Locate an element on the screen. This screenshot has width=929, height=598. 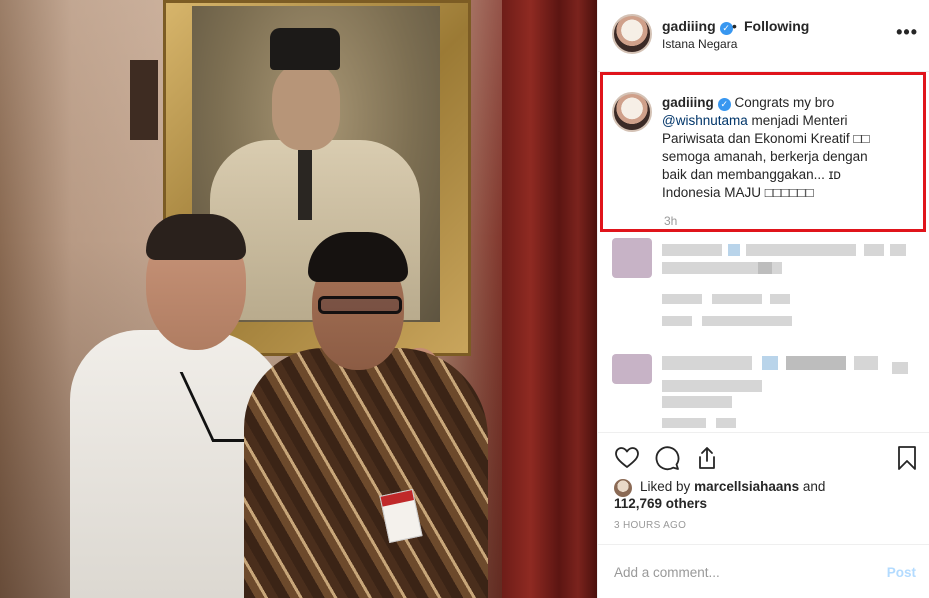
red-curtain is located at coordinates (549, 299).